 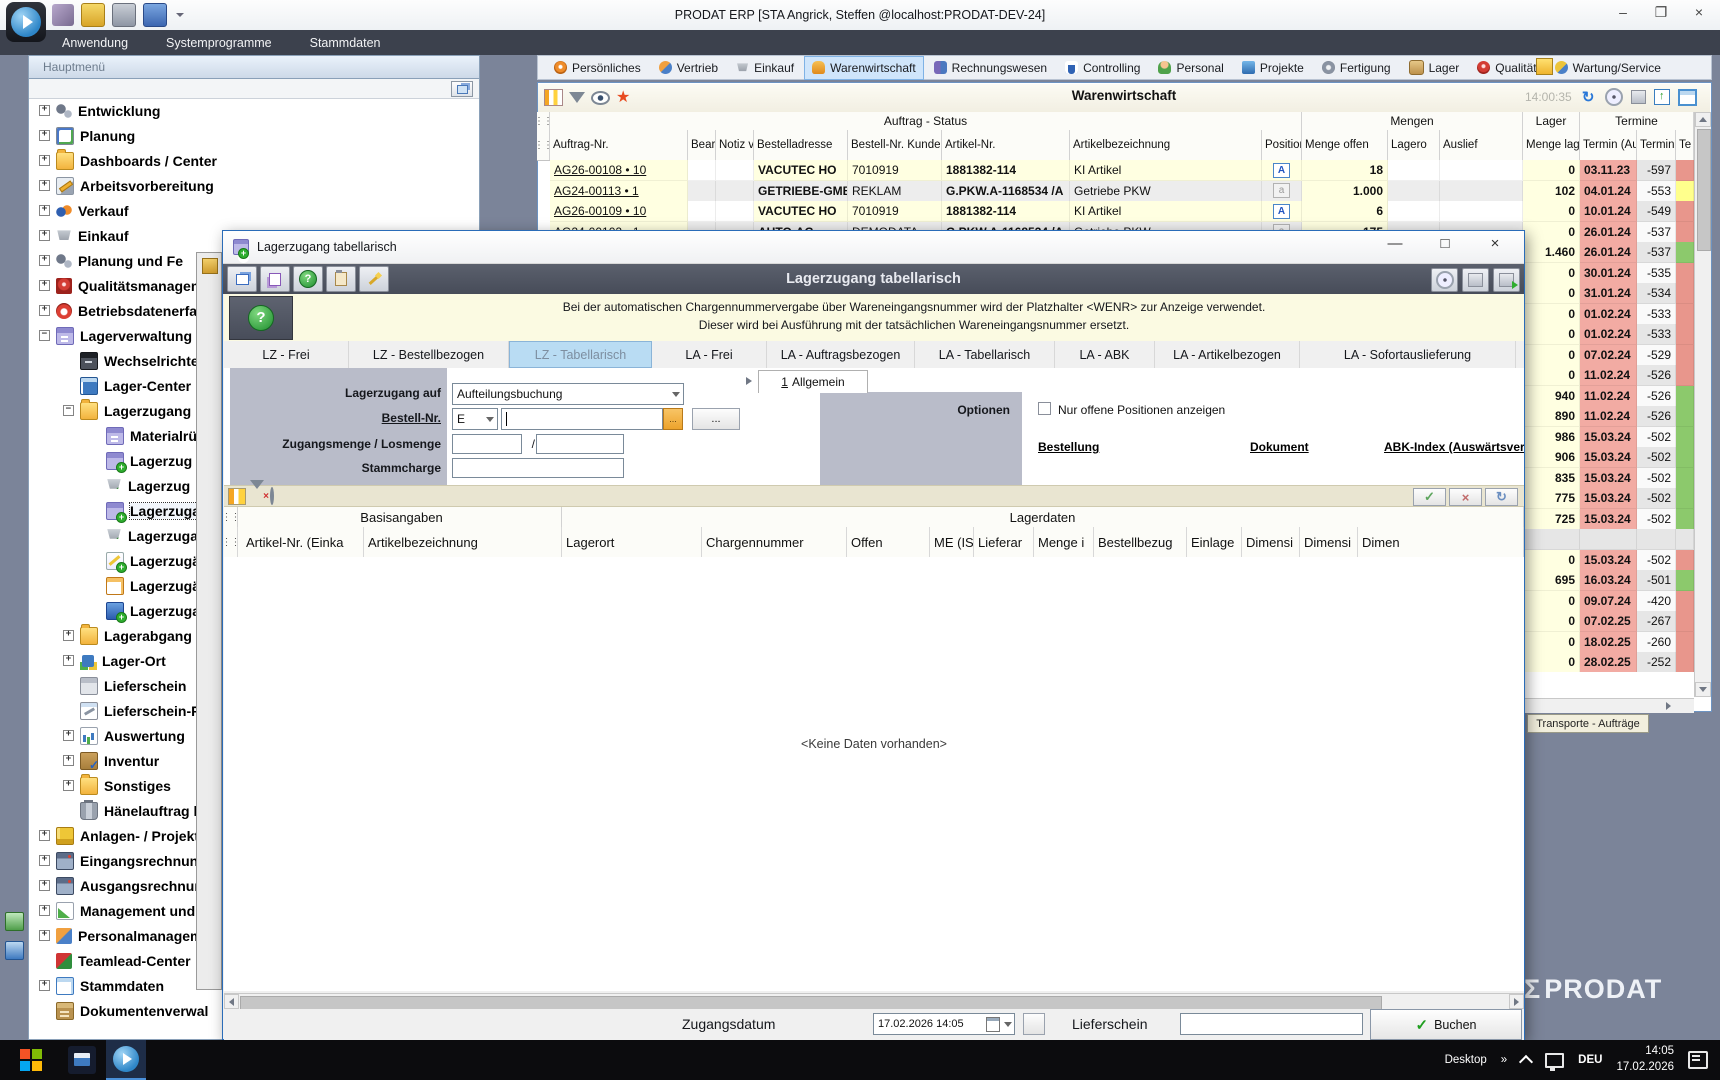 What do you see at coordinates (1434, 68) in the screenshot?
I see `tab-lager: Lager` at bounding box center [1434, 68].